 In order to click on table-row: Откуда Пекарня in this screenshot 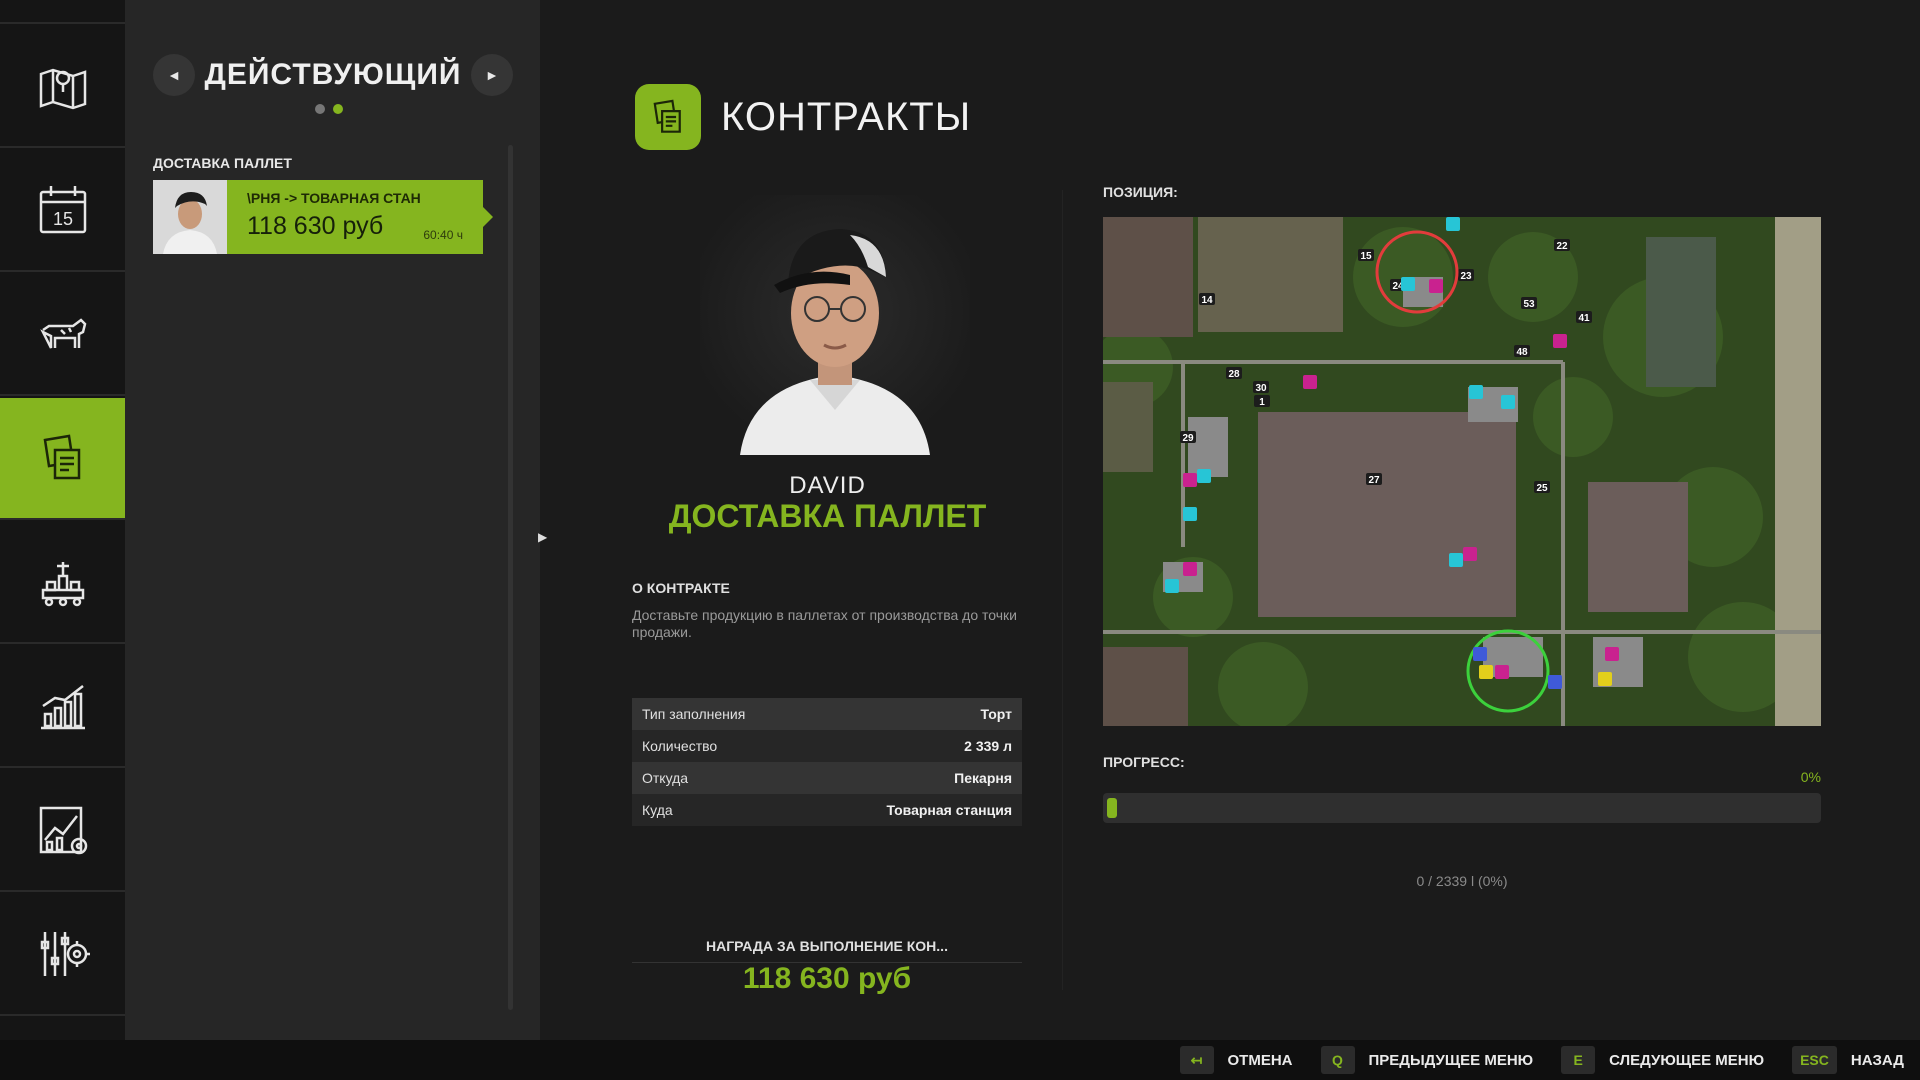, I will do `click(827, 778)`.